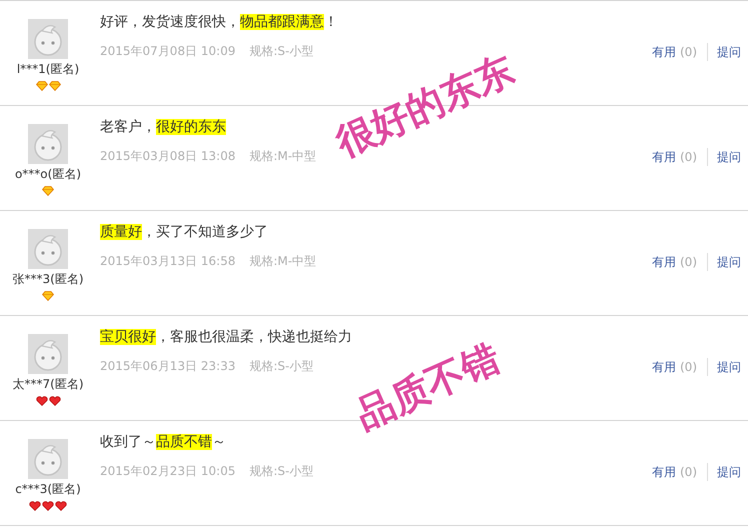 This screenshot has height=530, width=748. Describe the element at coordinates (168, 156) in the screenshot. I see `review-date: 2015年03月08日 13:08` at that location.